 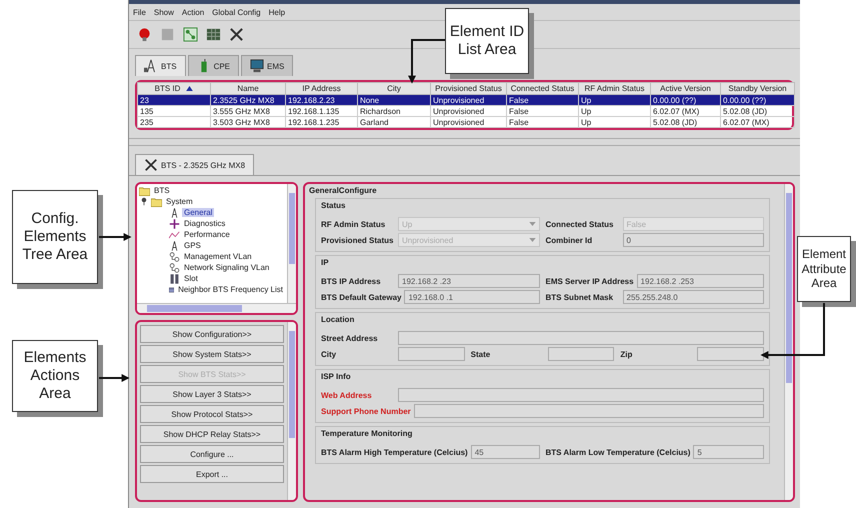 I want to click on action-button: Show System Stats>>, so click(x=212, y=354).